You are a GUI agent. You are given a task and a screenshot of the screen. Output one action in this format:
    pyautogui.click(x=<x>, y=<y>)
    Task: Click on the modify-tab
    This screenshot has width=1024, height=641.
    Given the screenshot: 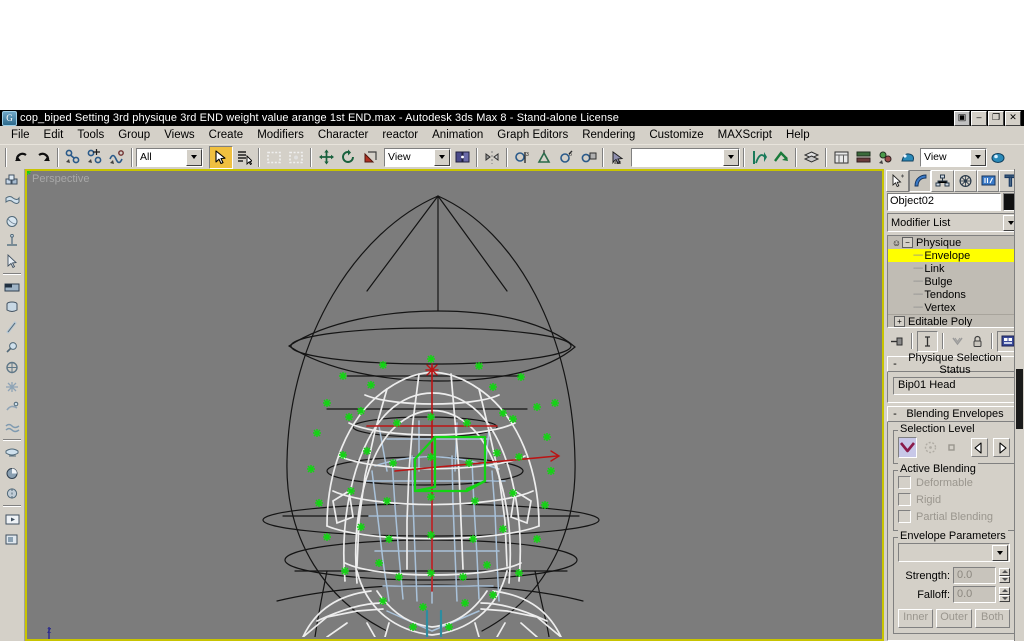 What is the action you would take?
    pyautogui.click(x=920, y=181)
    